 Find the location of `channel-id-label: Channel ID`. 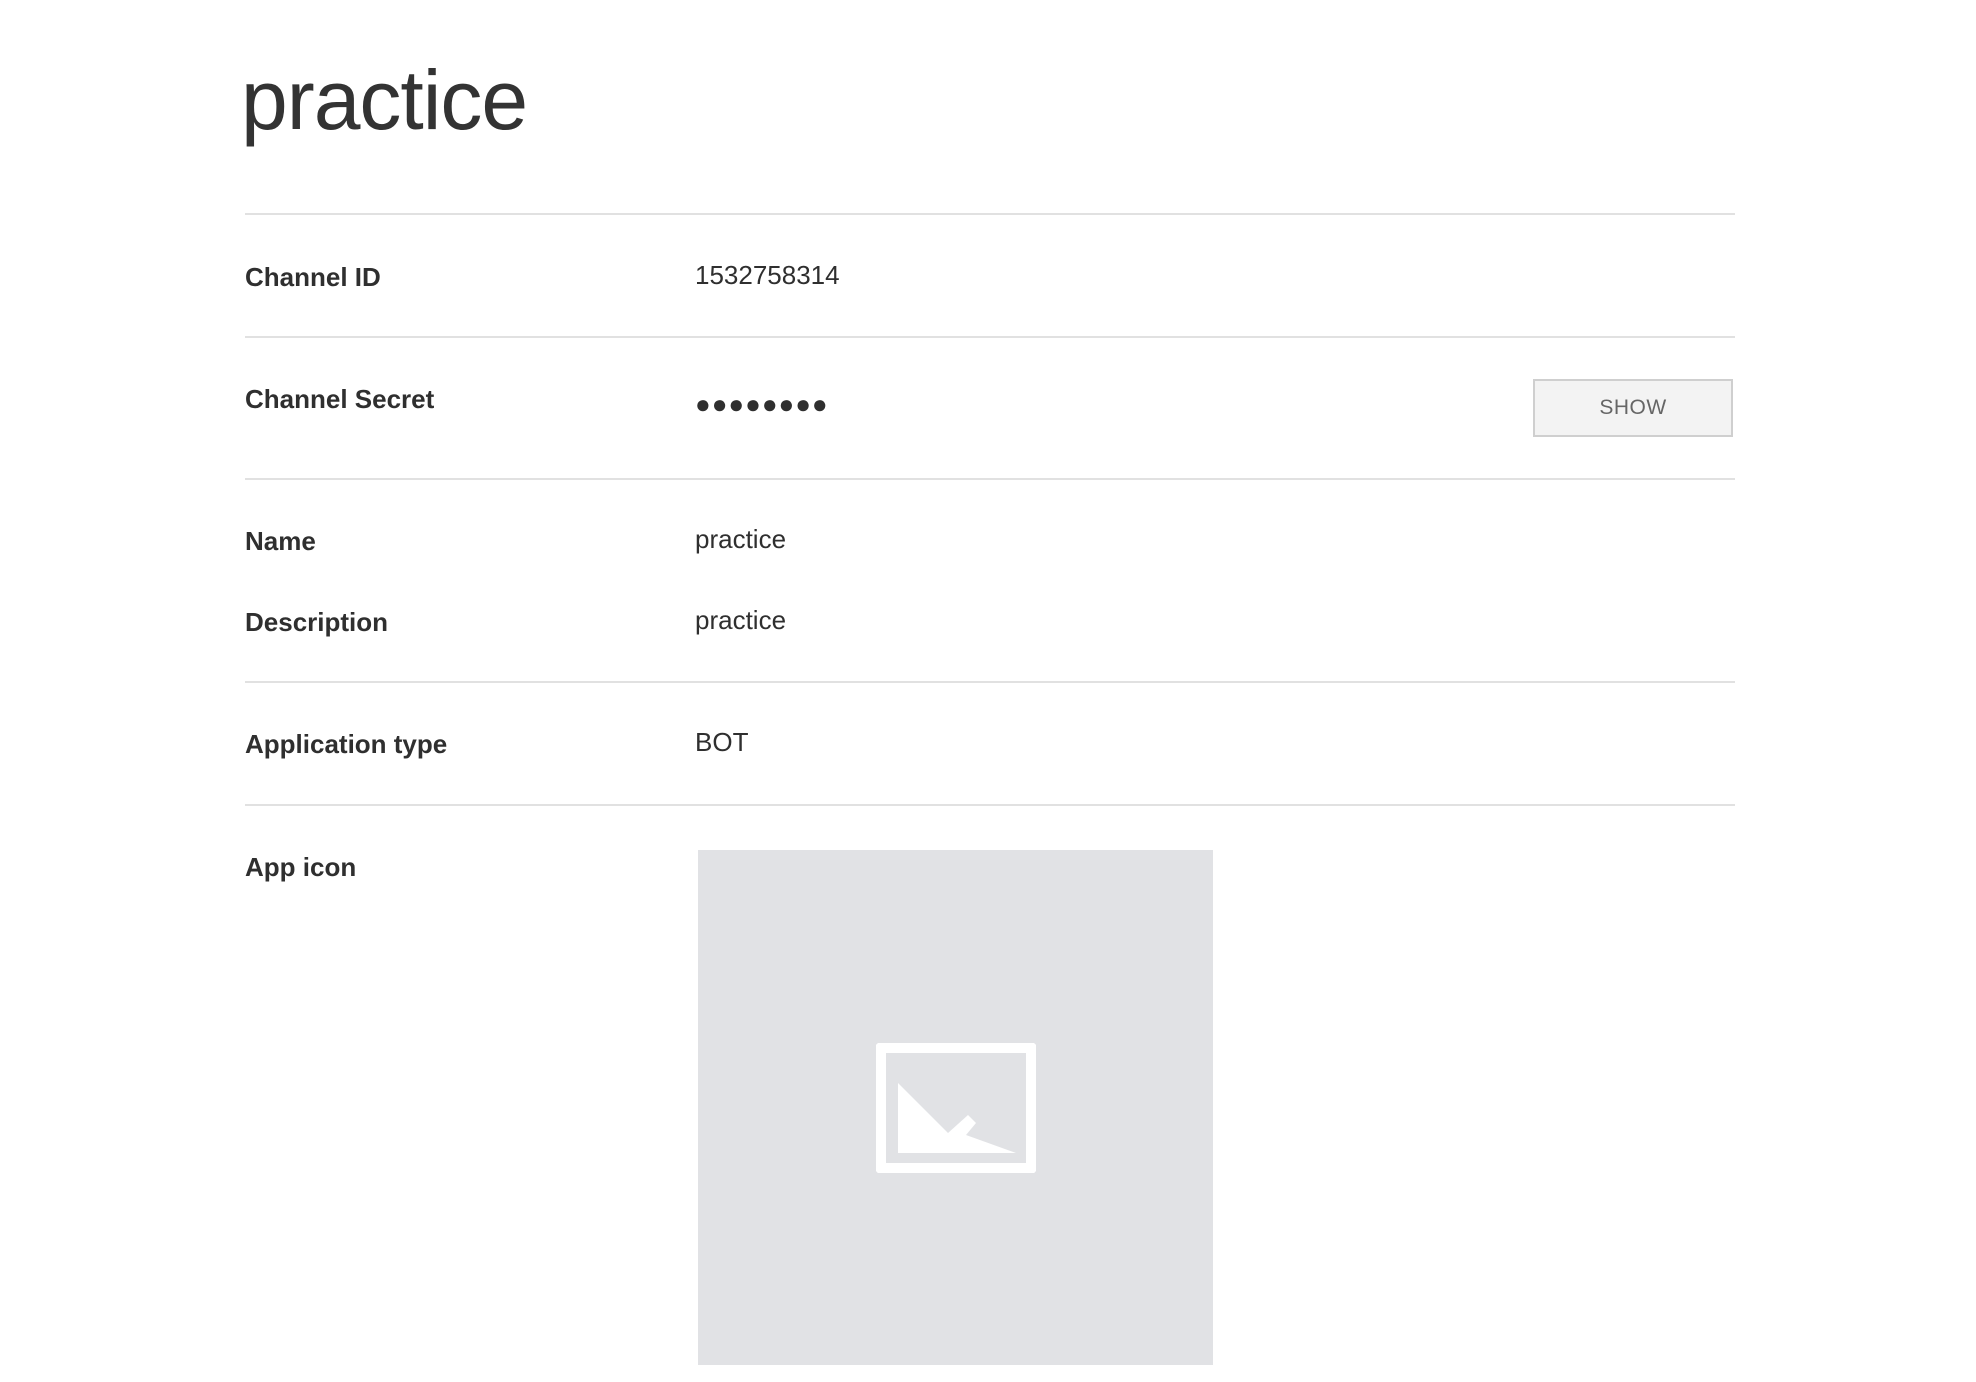

channel-id-label: Channel ID is located at coordinates (313, 277).